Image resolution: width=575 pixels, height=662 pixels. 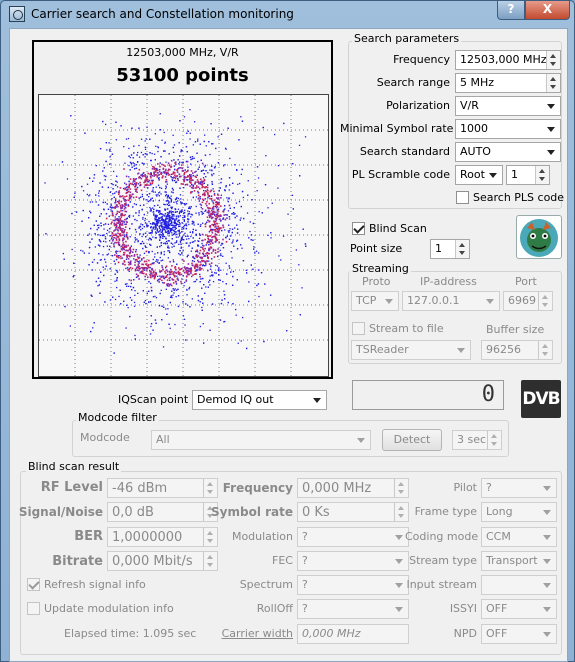 I want to click on ber-label: BER, so click(x=88, y=536).